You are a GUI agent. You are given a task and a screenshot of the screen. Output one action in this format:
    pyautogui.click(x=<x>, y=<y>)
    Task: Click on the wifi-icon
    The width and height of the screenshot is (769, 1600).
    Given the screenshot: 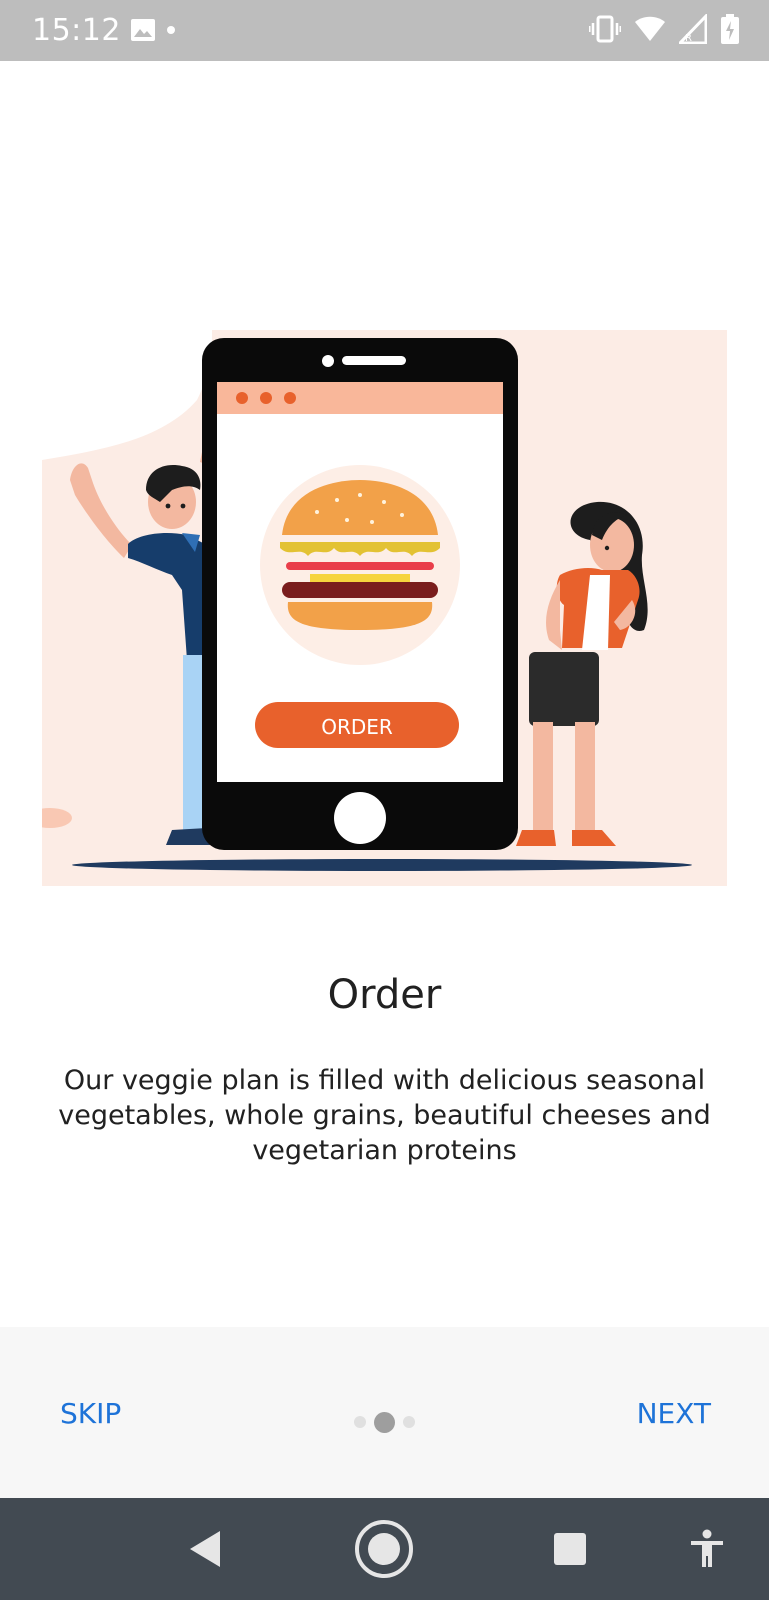 What is the action you would take?
    pyautogui.click(x=650, y=28)
    